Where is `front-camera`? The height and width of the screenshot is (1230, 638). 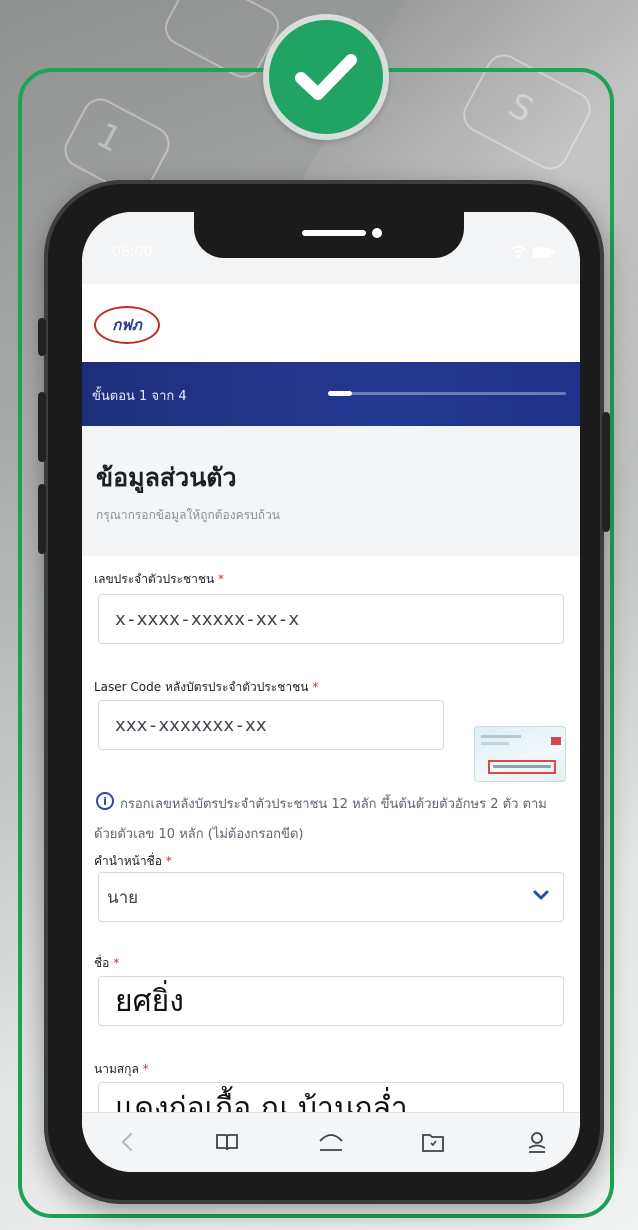
front-camera is located at coordinates (377, 233).